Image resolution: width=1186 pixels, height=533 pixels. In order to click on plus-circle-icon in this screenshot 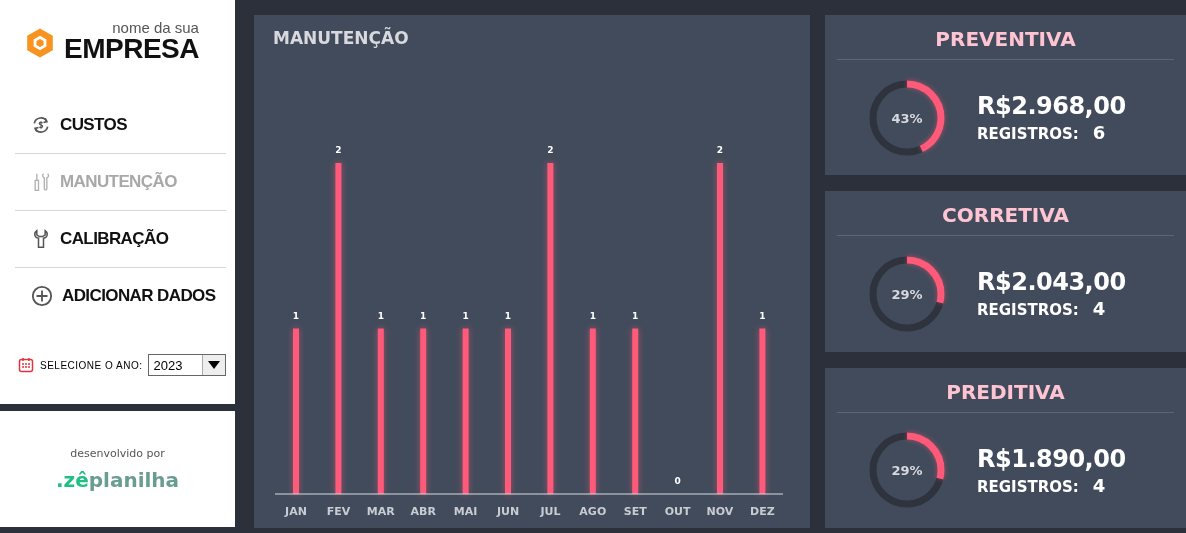, I will do `click(42, 296)`.